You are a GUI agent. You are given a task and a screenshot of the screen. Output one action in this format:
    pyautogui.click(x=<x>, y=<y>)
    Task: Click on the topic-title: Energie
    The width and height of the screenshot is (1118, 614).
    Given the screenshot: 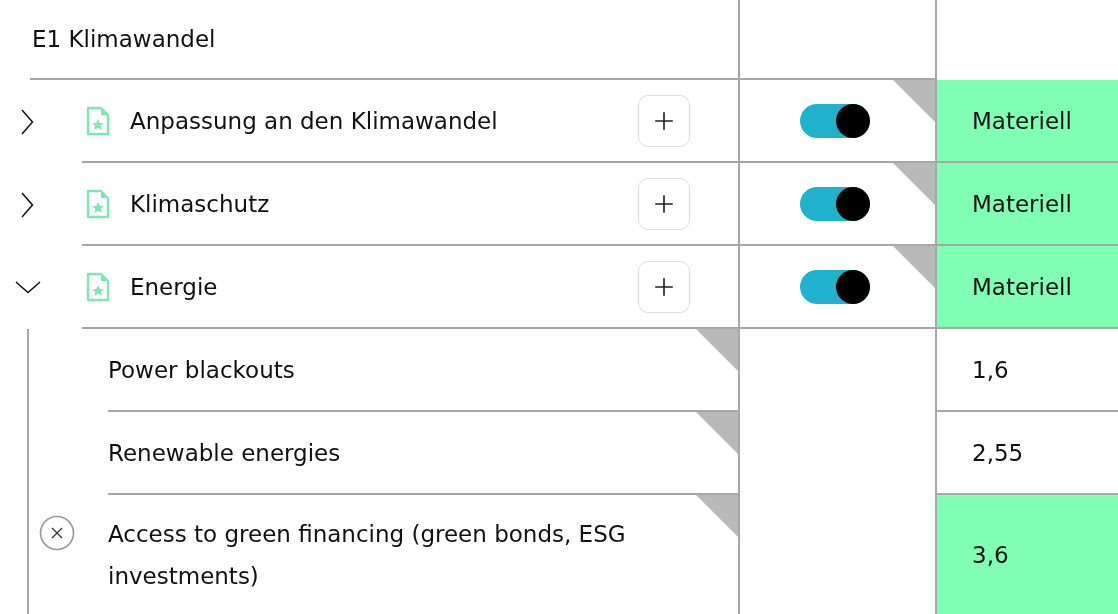 What is the action you would take?
    pyautogui.click(x=174, y=286)
    